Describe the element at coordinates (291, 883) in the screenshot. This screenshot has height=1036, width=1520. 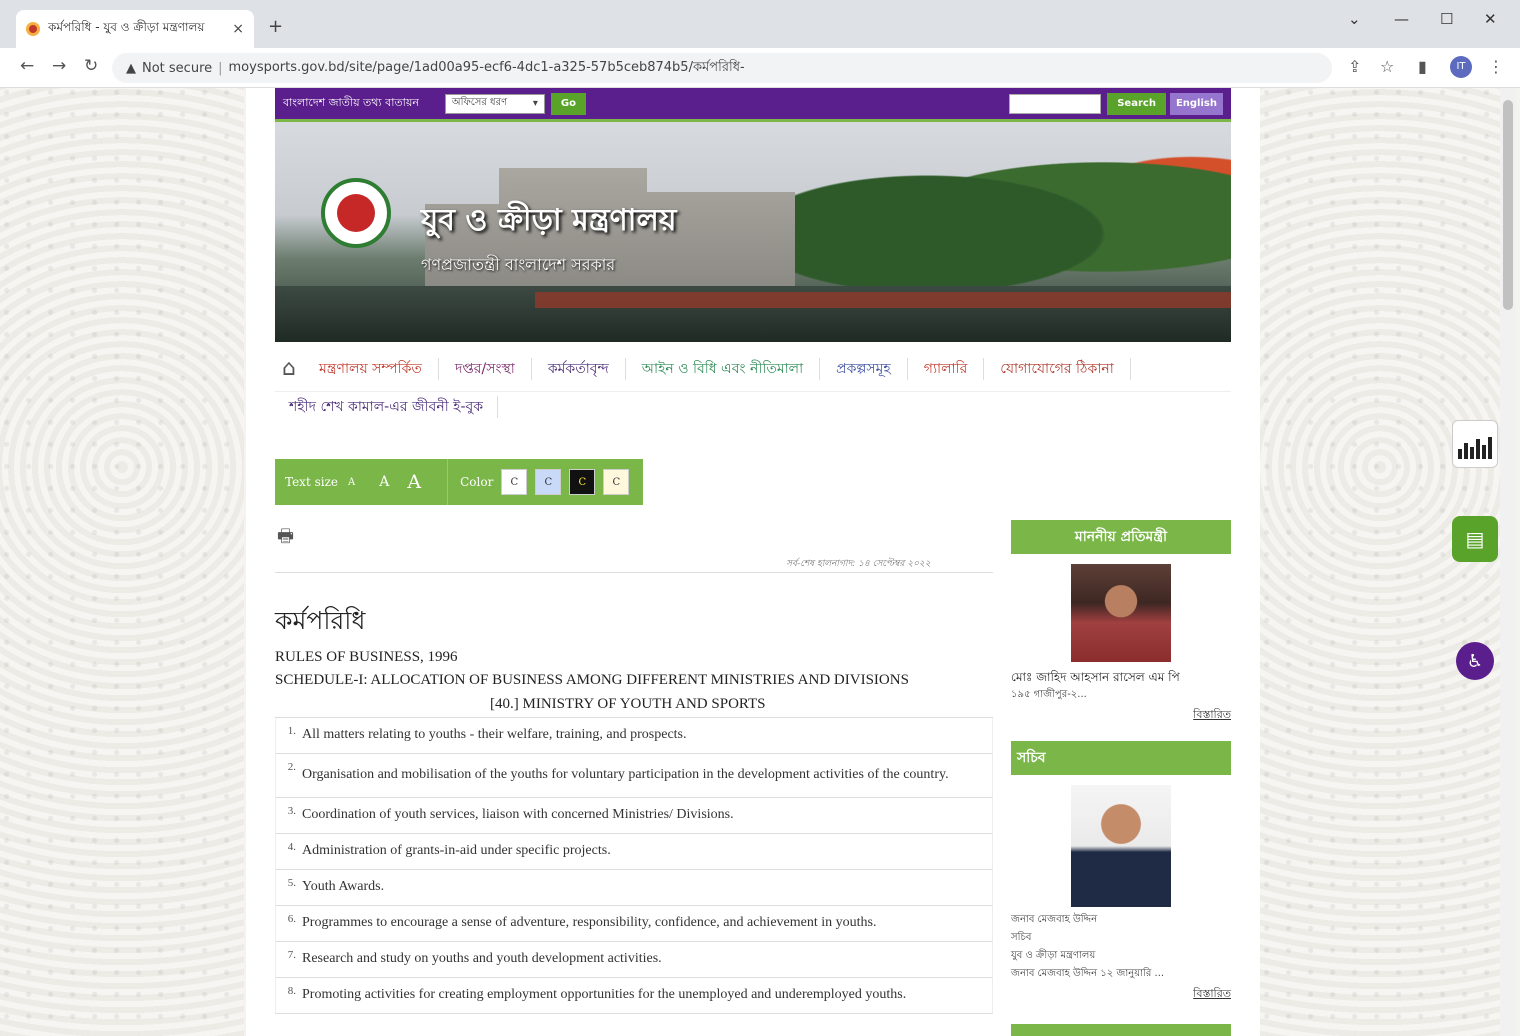
I see `row-number: 5.` at that location.